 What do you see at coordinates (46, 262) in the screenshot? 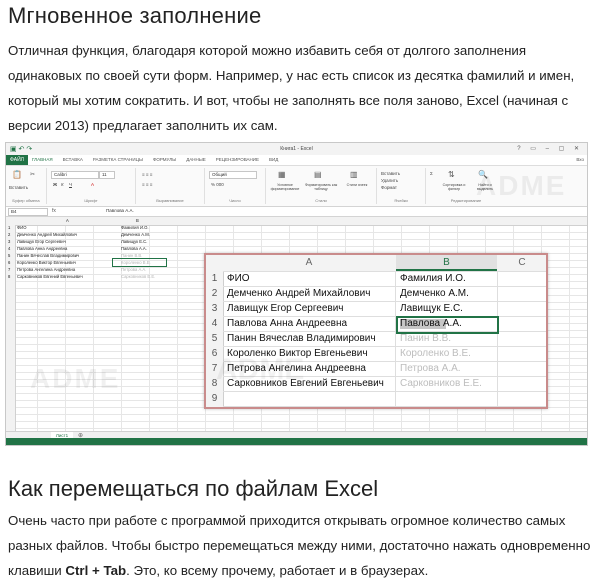
I see `cell-a6: Короленко Виктор Евгеньевич` at bounding box center [46, 262].